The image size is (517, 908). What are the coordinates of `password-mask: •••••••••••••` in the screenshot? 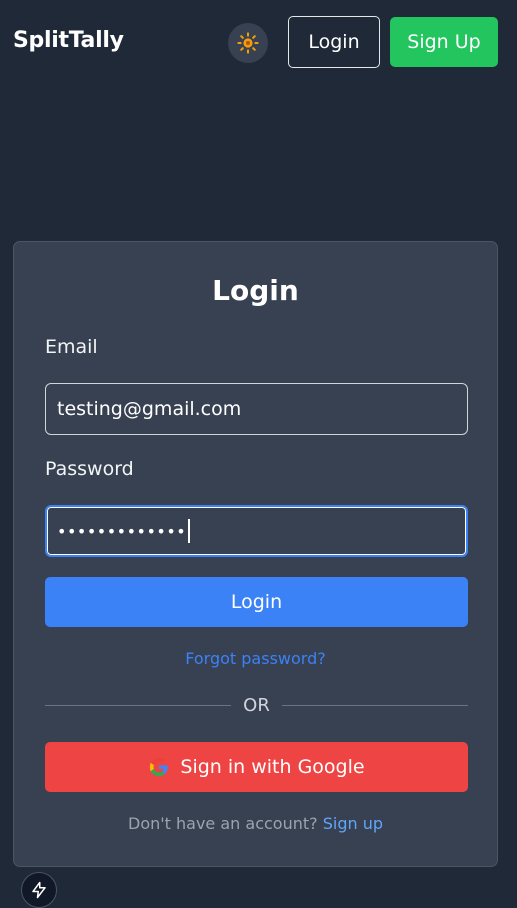 It's located at (122, 531).